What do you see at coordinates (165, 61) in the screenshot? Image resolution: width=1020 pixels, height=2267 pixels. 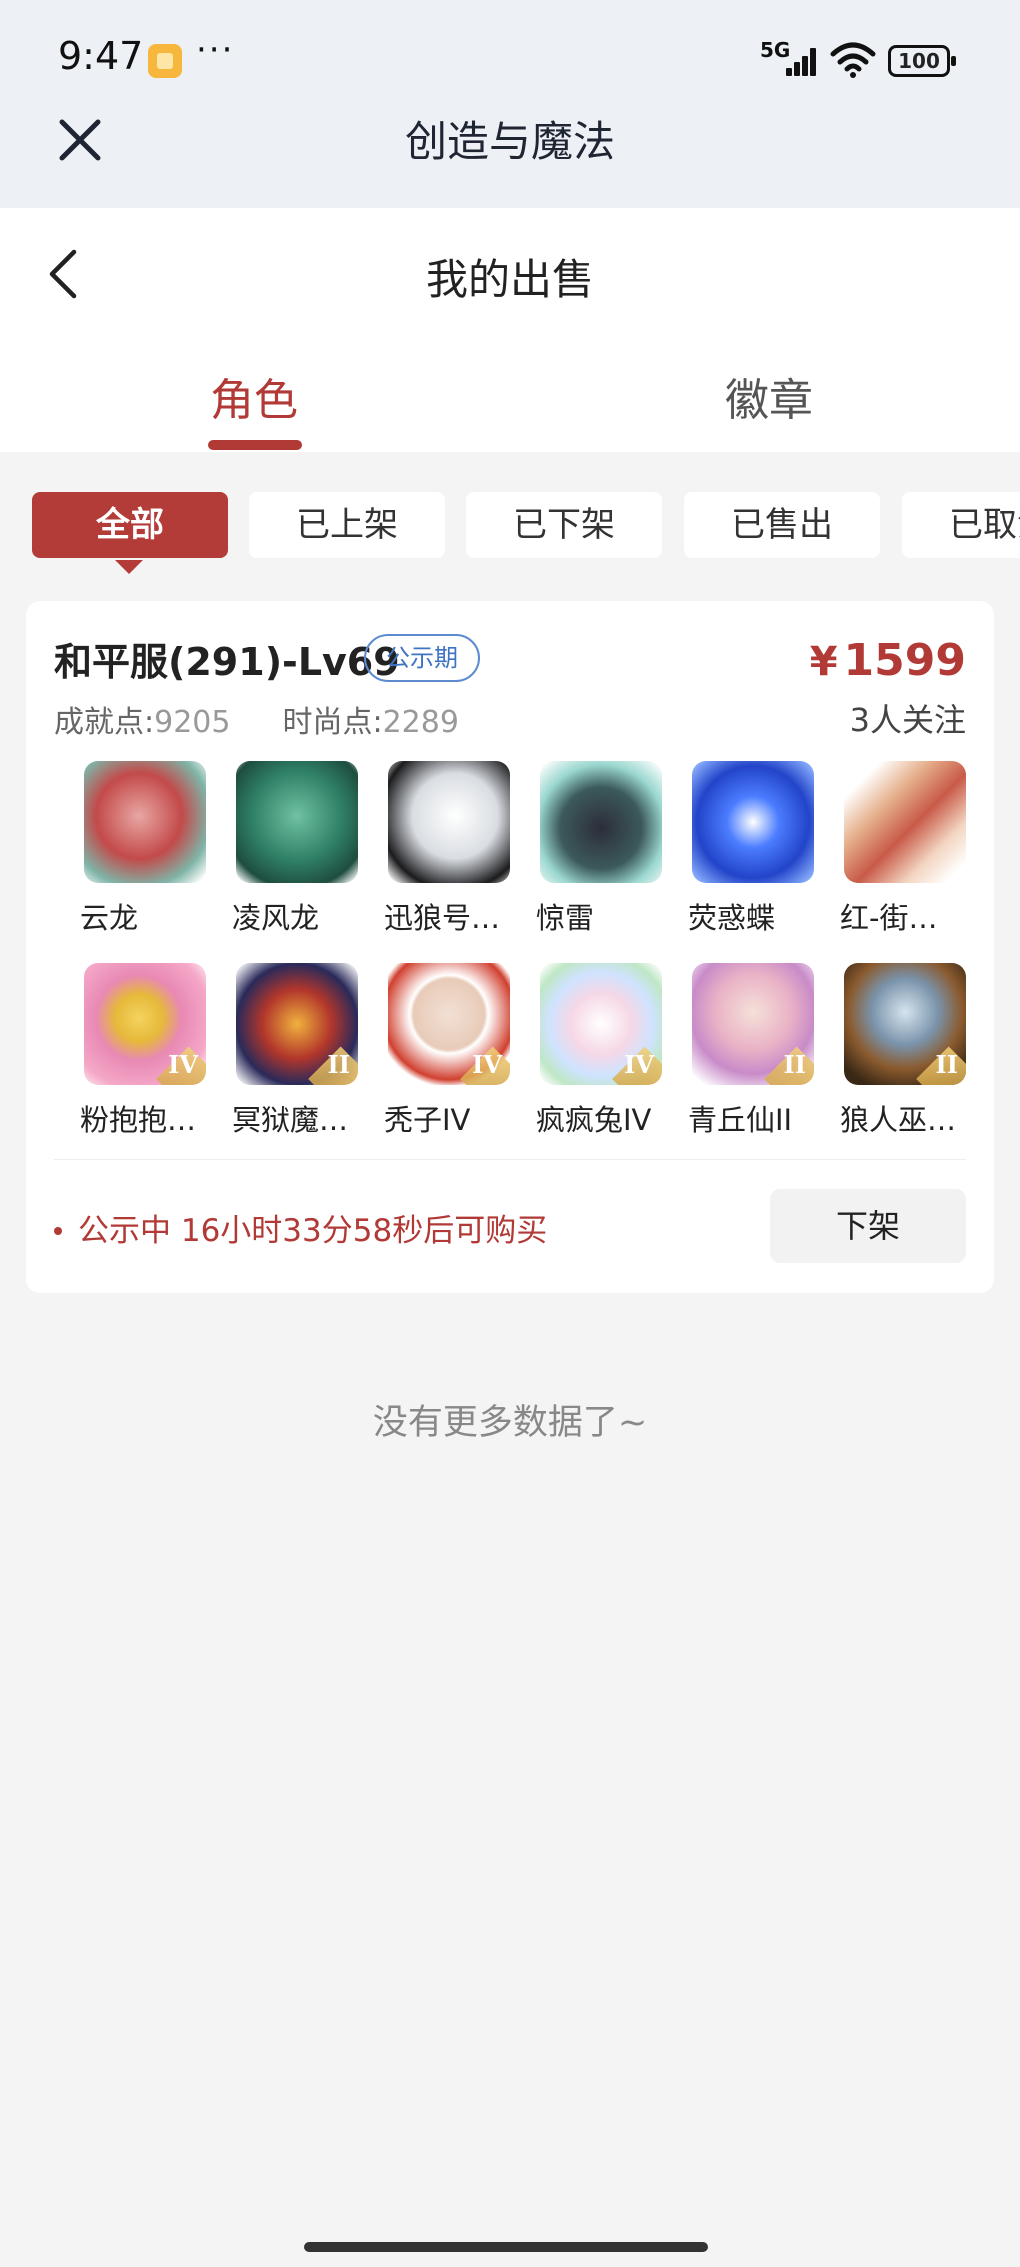 I see `notification-icon` at bounding box center [165, 61].